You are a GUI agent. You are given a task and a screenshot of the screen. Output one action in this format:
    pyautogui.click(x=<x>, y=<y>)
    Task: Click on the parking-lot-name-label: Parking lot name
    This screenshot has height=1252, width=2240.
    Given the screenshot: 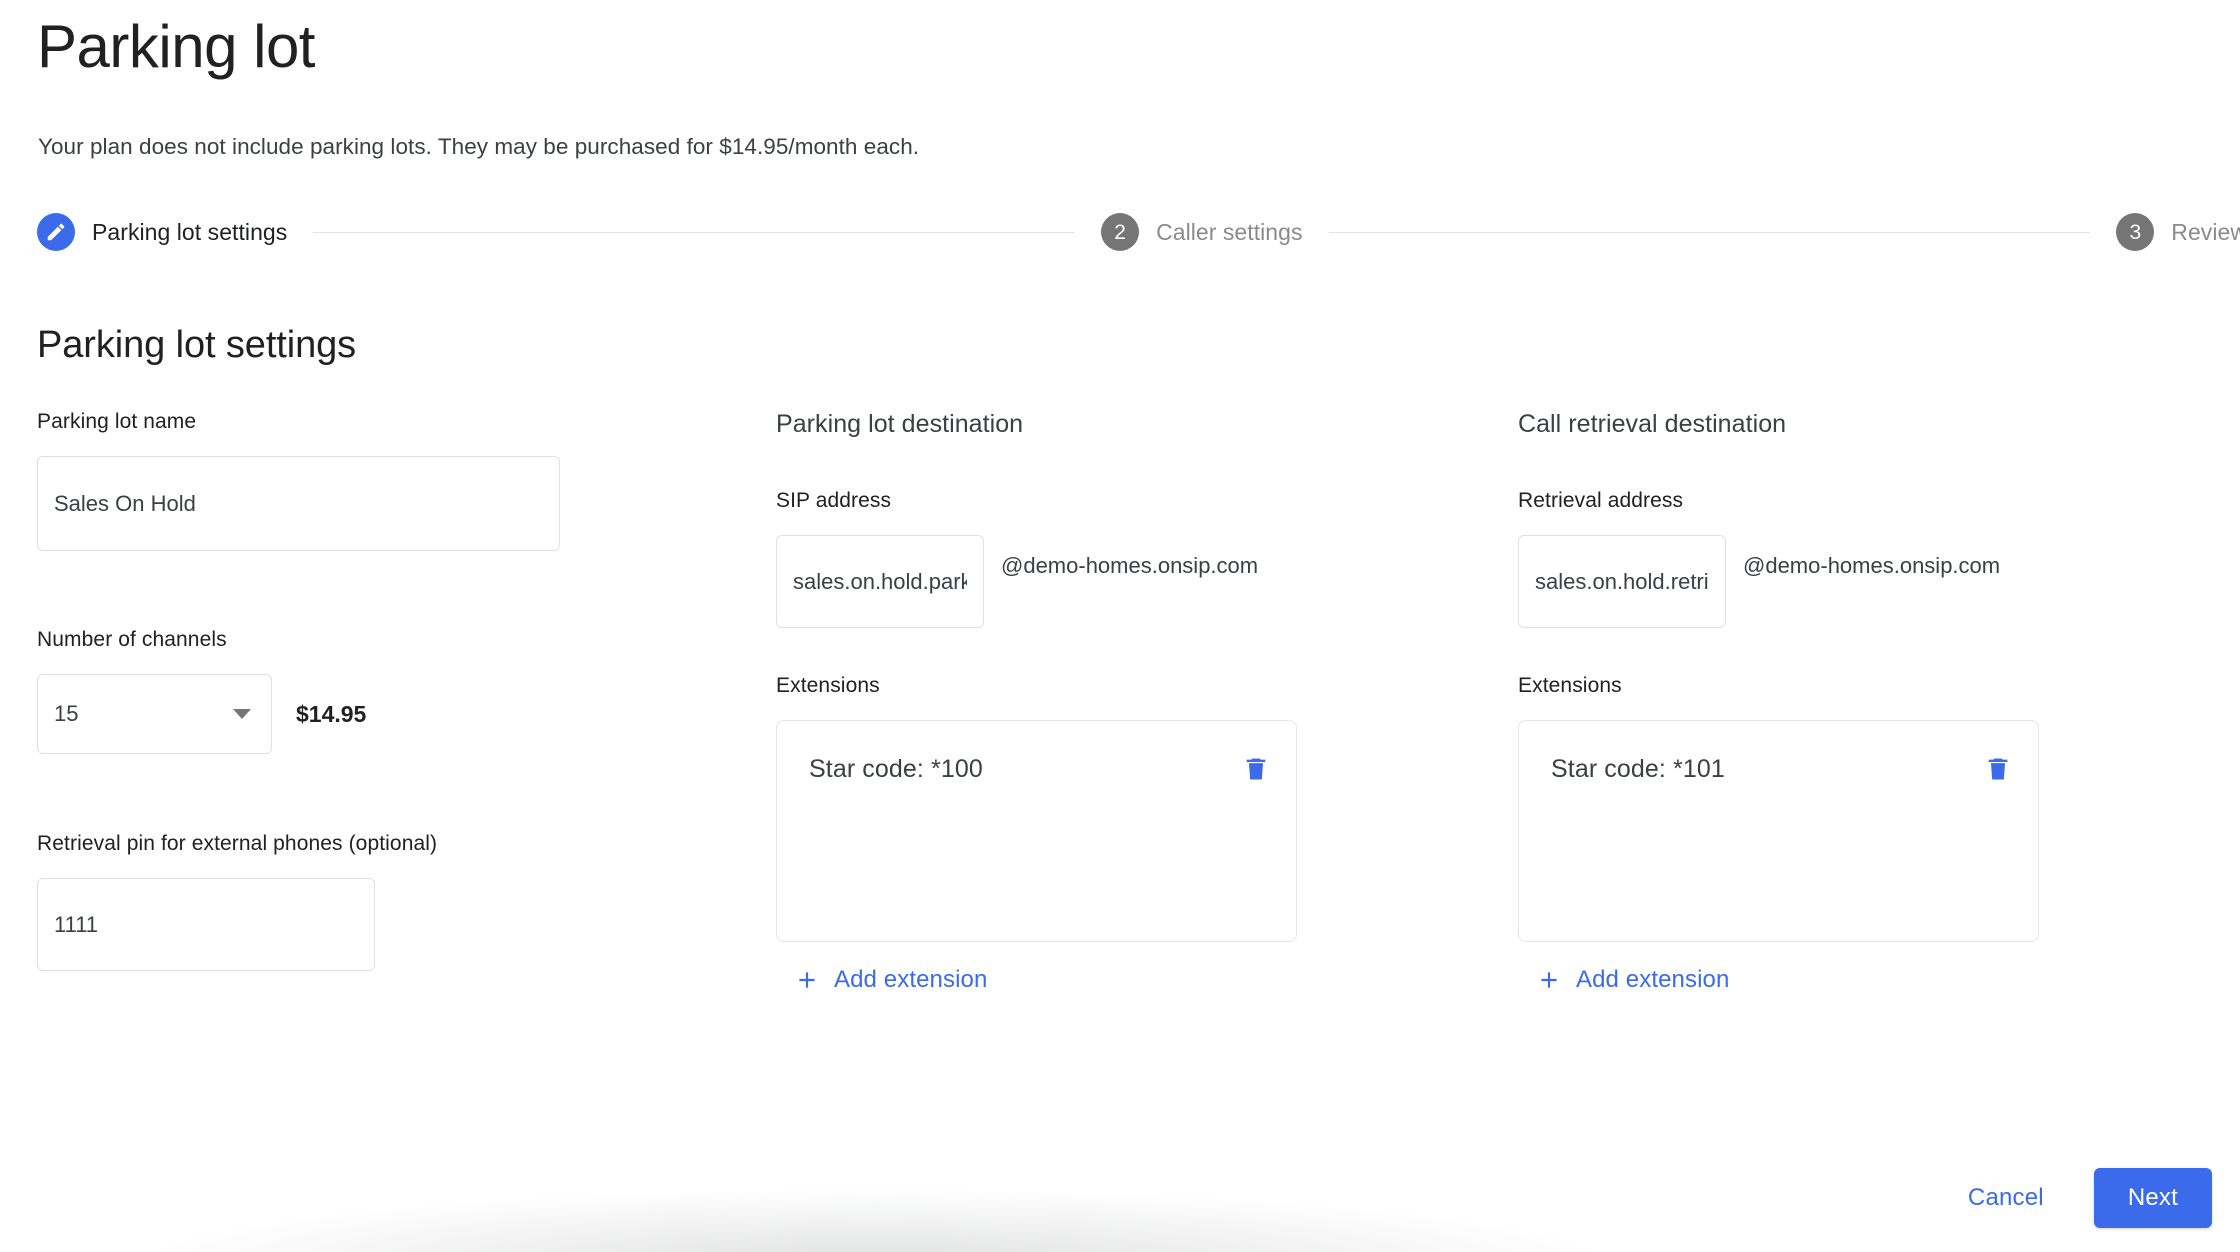 What is the action you would take?
    pyautogui.click(x=117, y=421)
    